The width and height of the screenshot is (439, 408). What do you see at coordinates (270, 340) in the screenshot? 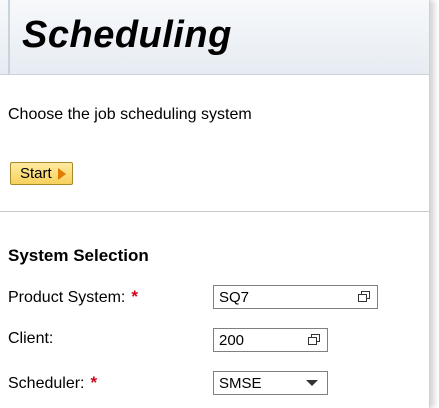
I see `client-input: 200` at bounding box center [270, 340].